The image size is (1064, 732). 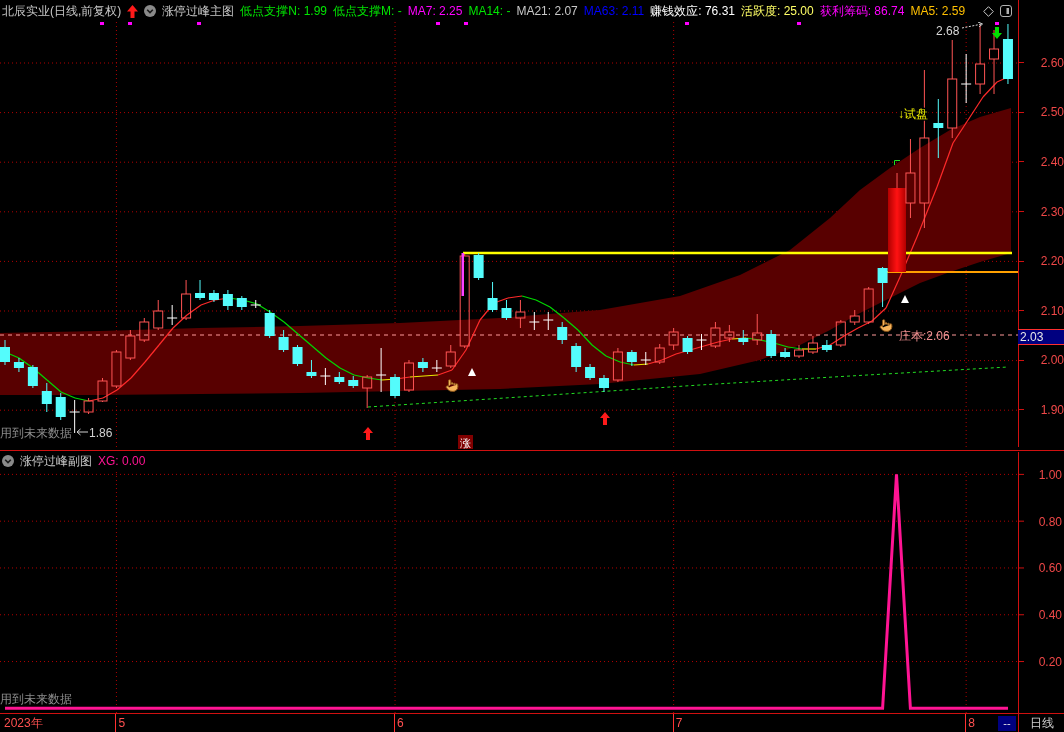 I want to click on diamond-icon, so click(x=988, y=11).